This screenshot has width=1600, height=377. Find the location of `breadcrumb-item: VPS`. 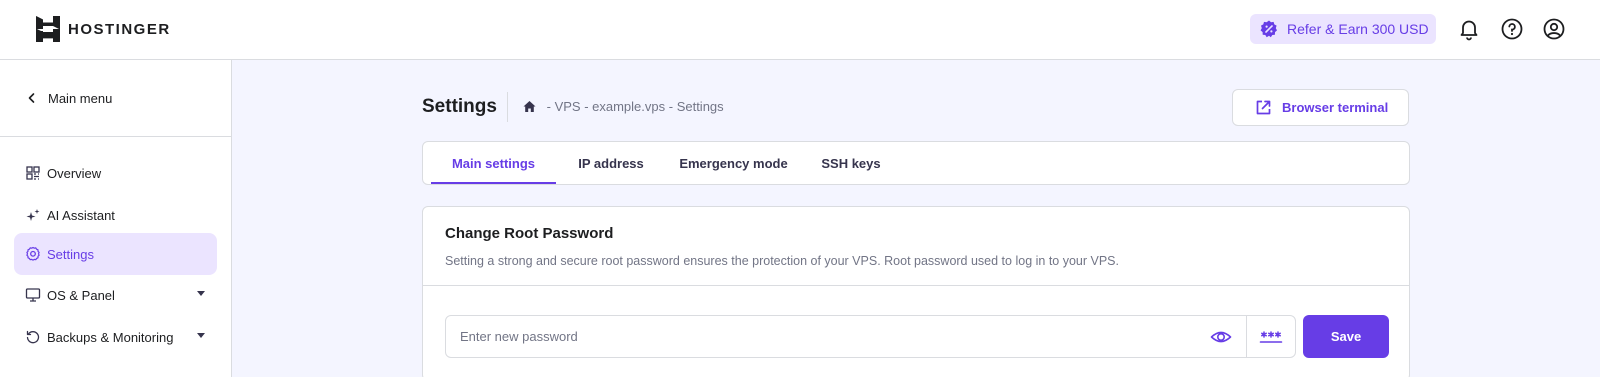

breadcrumb-item: VPS is located at coordinates (568, 106).